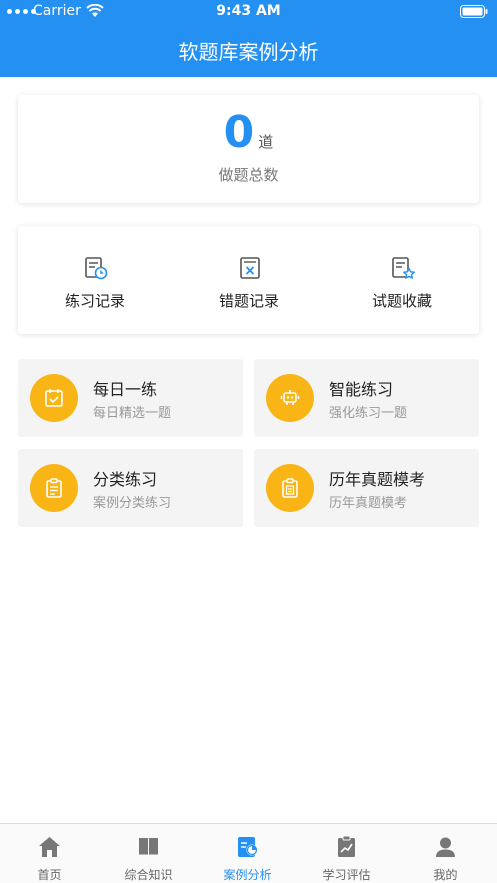 The width and height of the screenshot is (497, 883). I want to click on wrong-questions-button: 错题记录, so click(249, 280).